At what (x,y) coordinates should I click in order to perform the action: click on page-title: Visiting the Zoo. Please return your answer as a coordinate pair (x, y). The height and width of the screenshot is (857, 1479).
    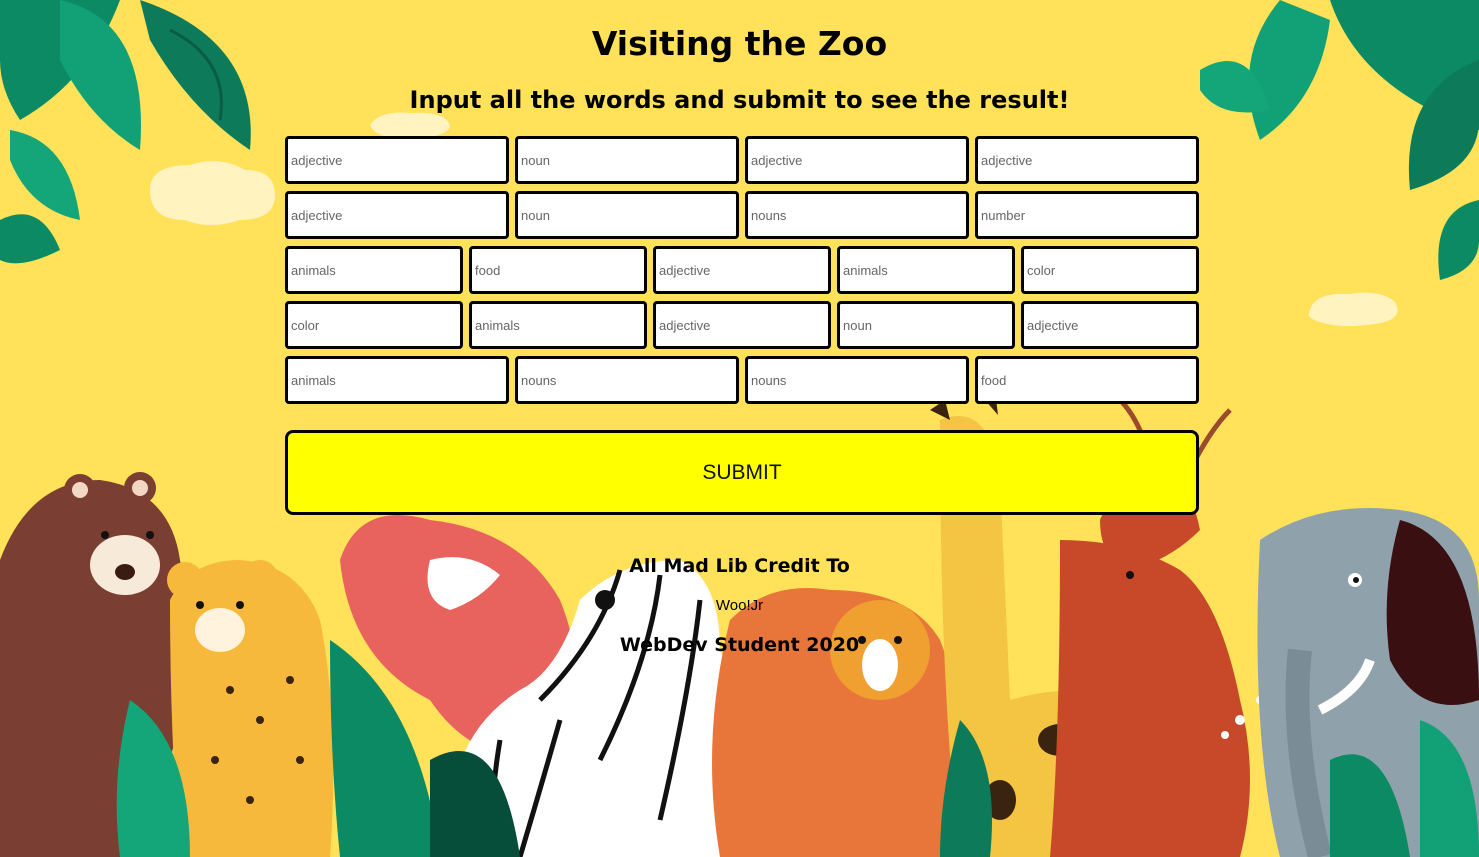
    Looking at the image, I should click on (739, 43).